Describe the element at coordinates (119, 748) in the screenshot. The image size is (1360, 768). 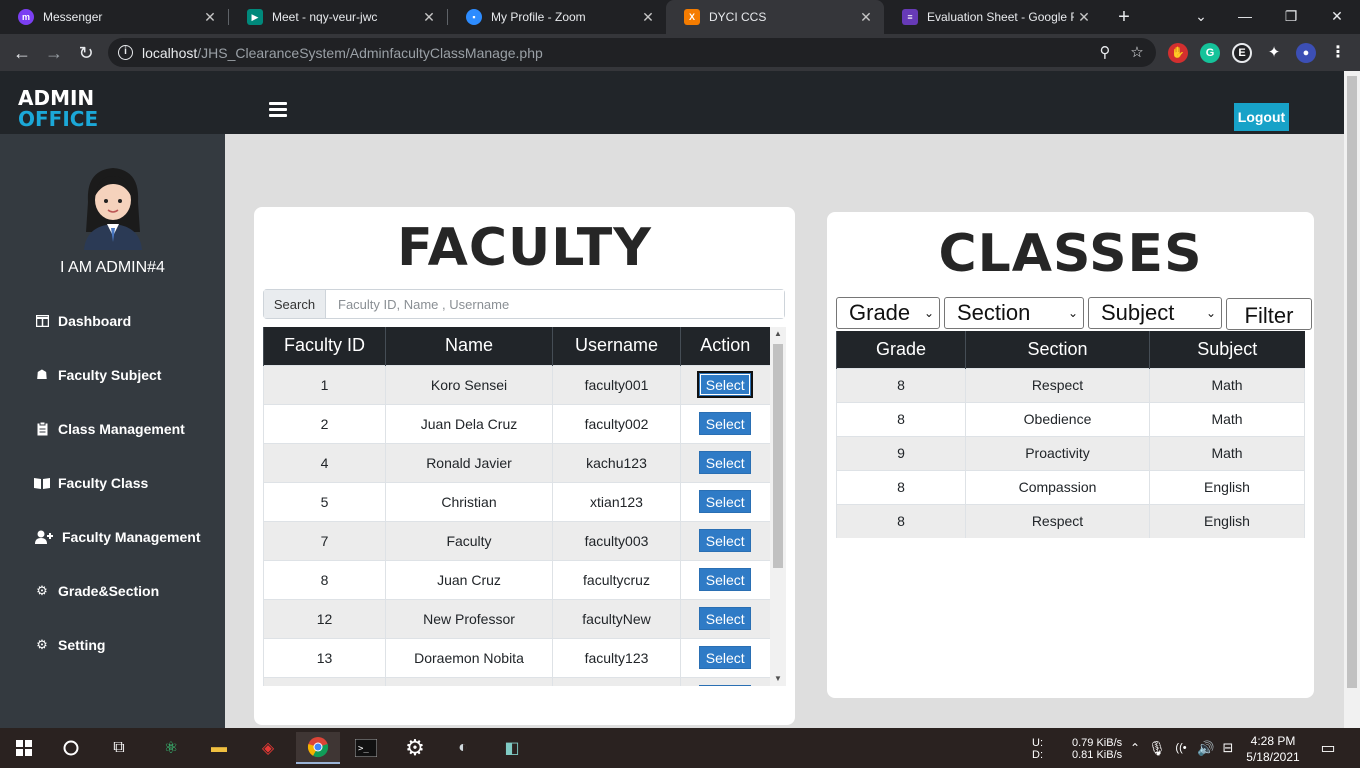
I see `task-view-icon: ⧉` at that location.